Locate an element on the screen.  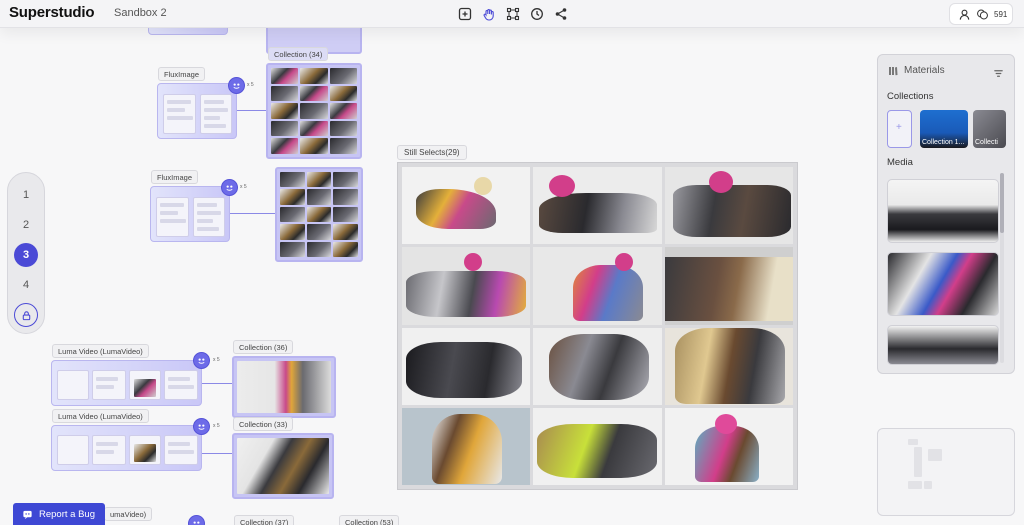
add-frame-button is located at coordinates (464, 13).